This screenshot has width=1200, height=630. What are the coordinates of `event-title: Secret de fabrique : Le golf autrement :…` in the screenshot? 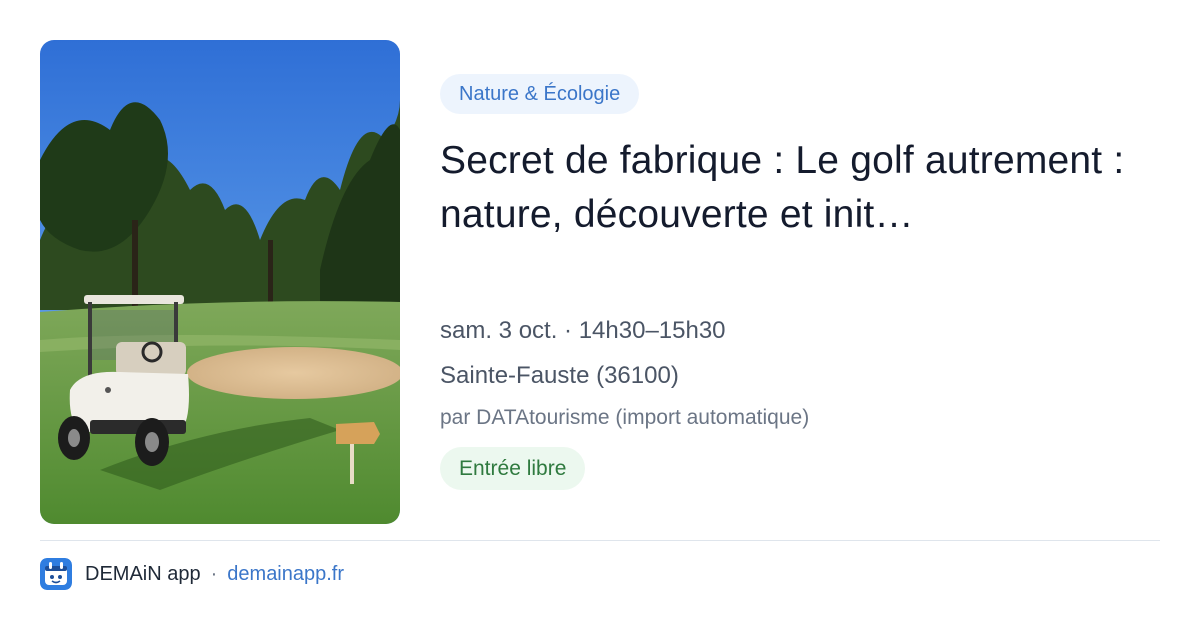 It's located at (782, 187).